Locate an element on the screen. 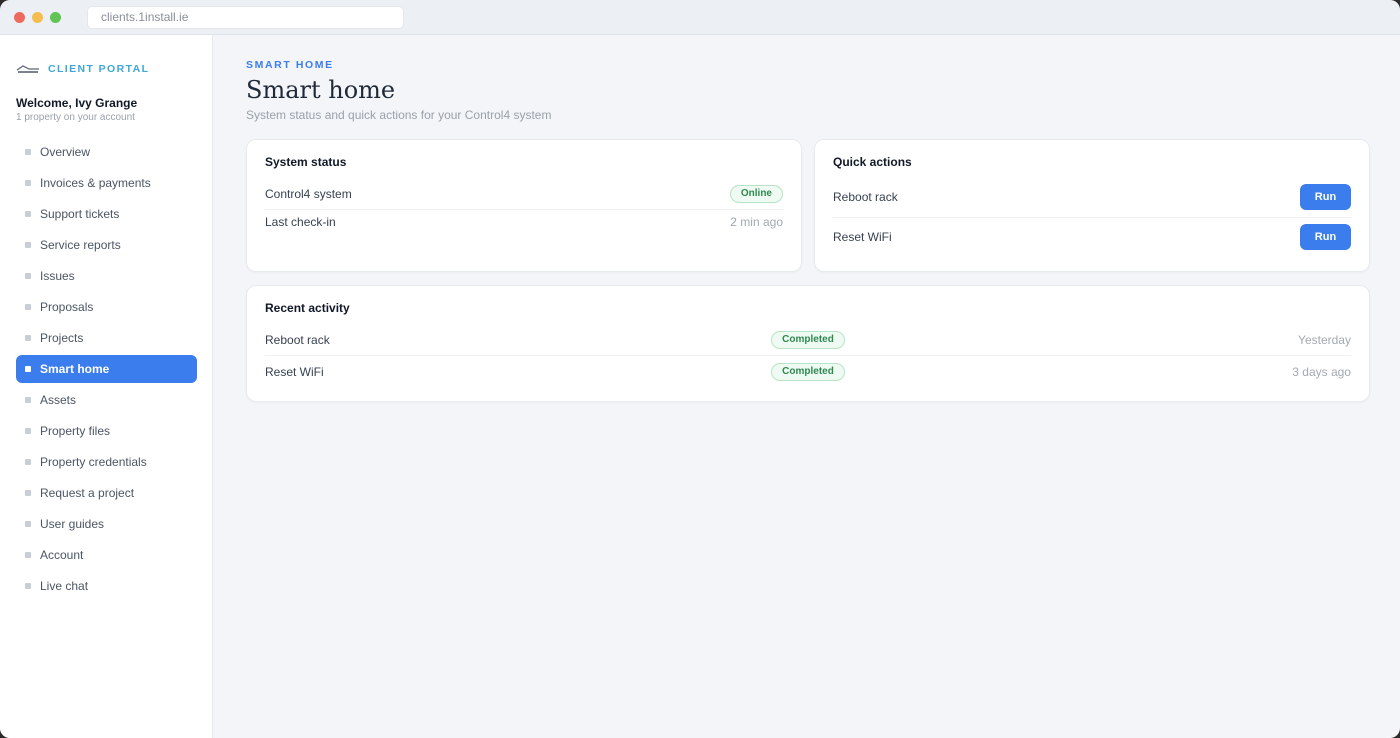 Image resolution: width=1400 pixels, height=738 pixels. page-title: Smart home is located at coordinates (321, 90).